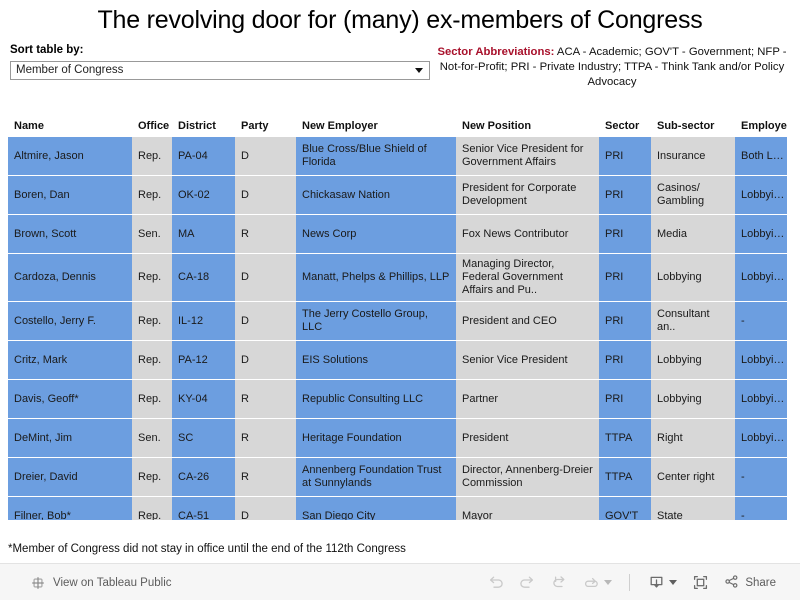 The image size is (800, 600). I want to click on fullscreen-icon, so click(700, 583).